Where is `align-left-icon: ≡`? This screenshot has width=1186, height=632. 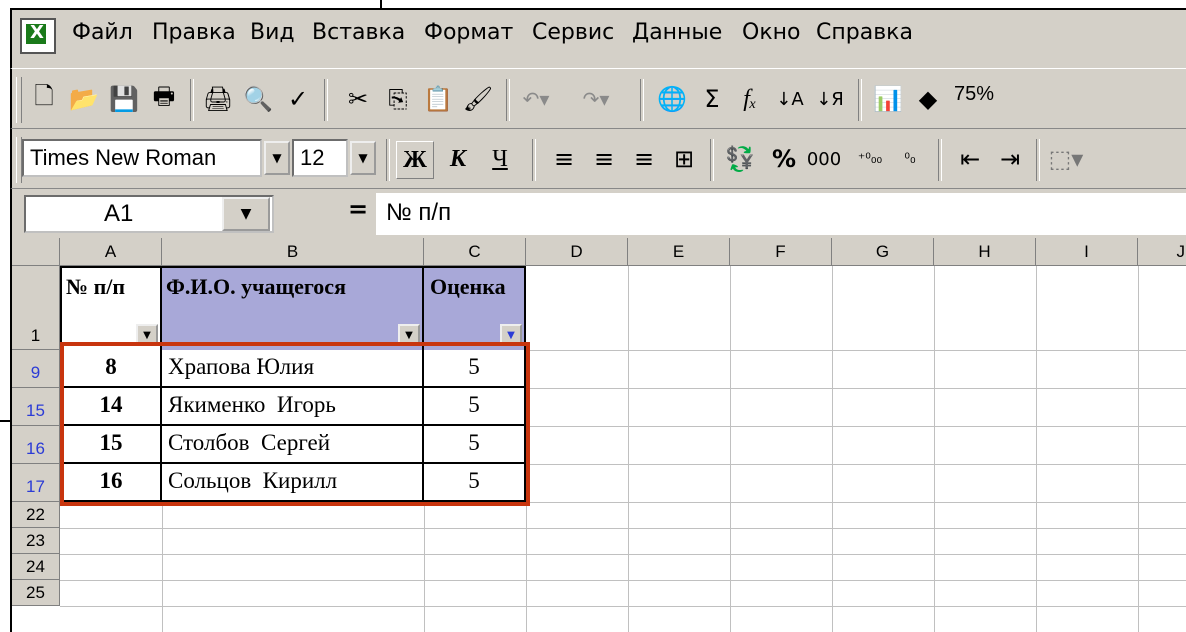
align-left-icon: ≡ is located at coordinates (564, 159).